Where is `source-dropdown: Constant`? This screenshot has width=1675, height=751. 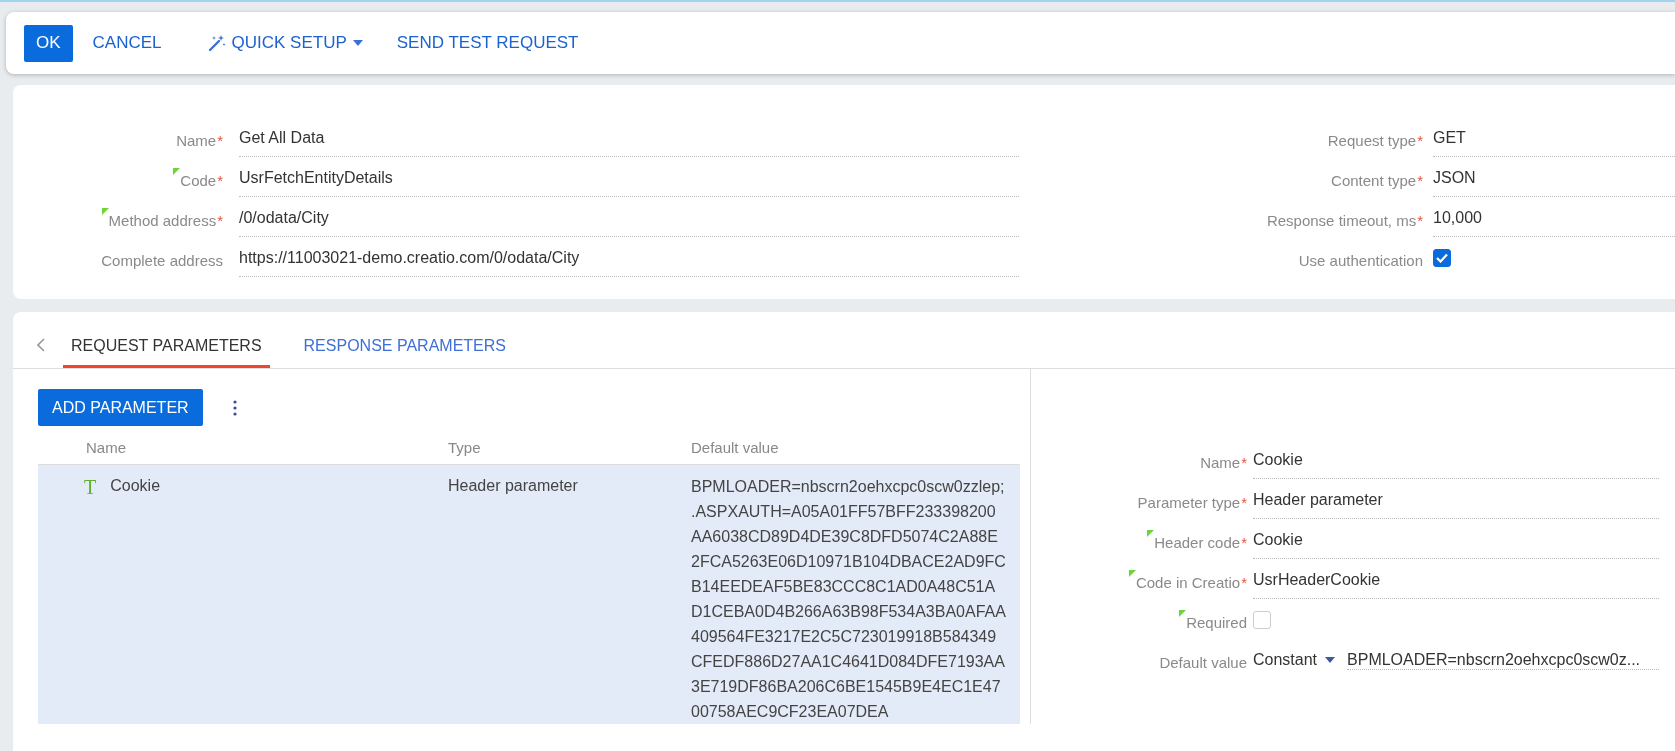
source-dropdown: Constant is located at coordinates (1294, 660).